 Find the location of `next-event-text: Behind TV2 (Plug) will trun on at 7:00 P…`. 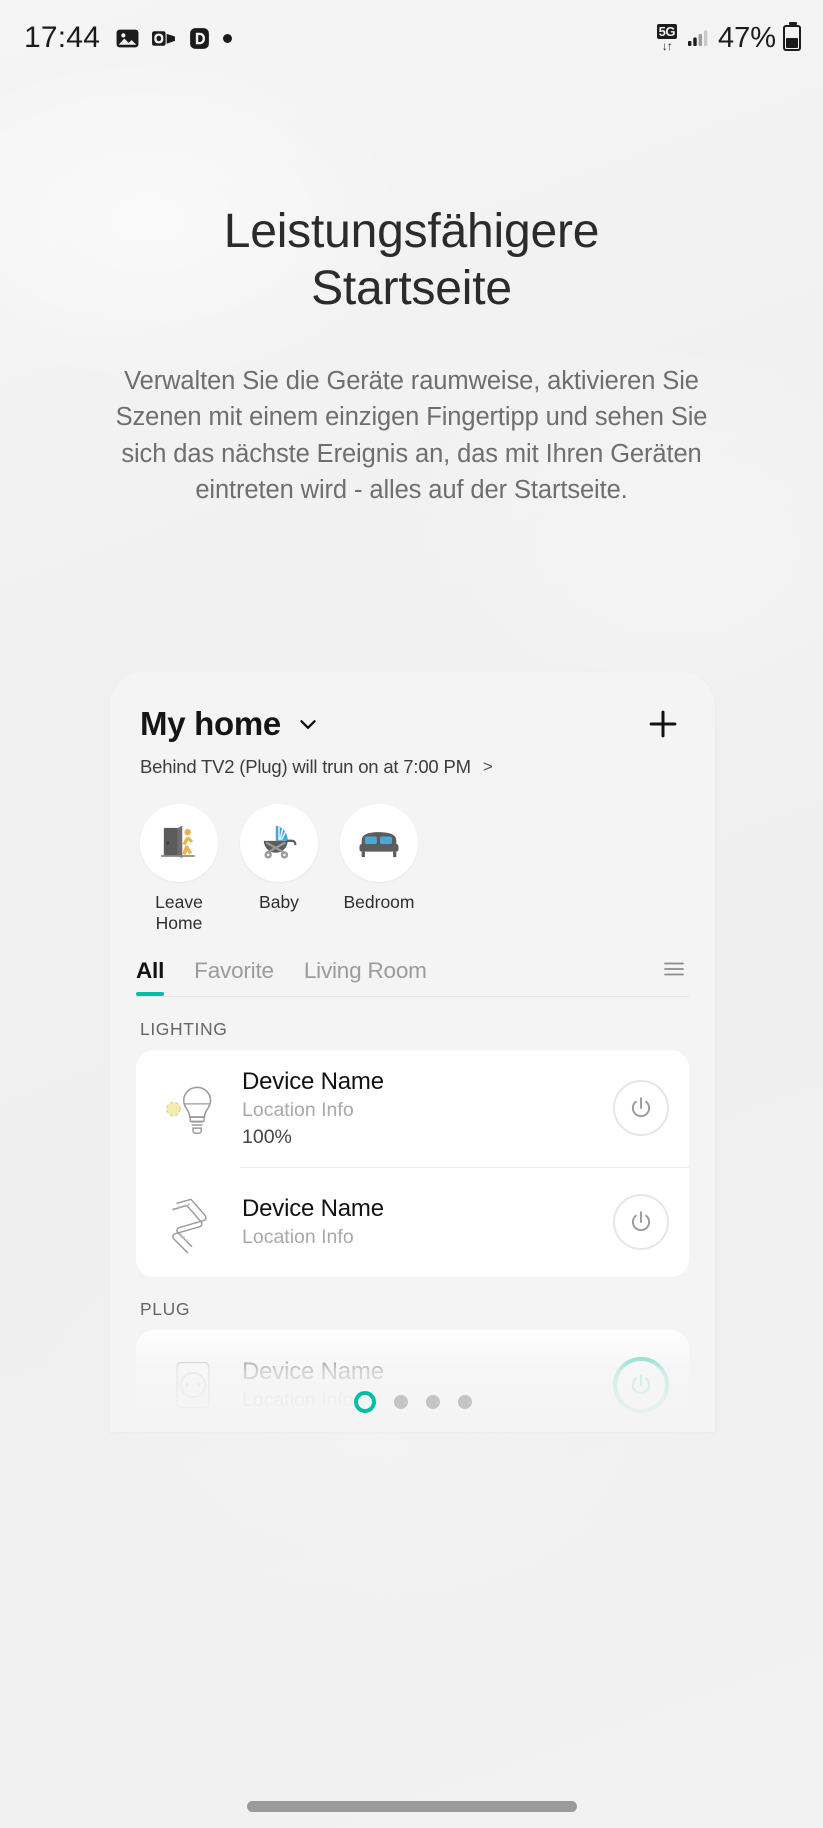

next-event-text: Behind TV2 (Plug) will trun on at 7:00 P… is located at coordinates (305, 766).